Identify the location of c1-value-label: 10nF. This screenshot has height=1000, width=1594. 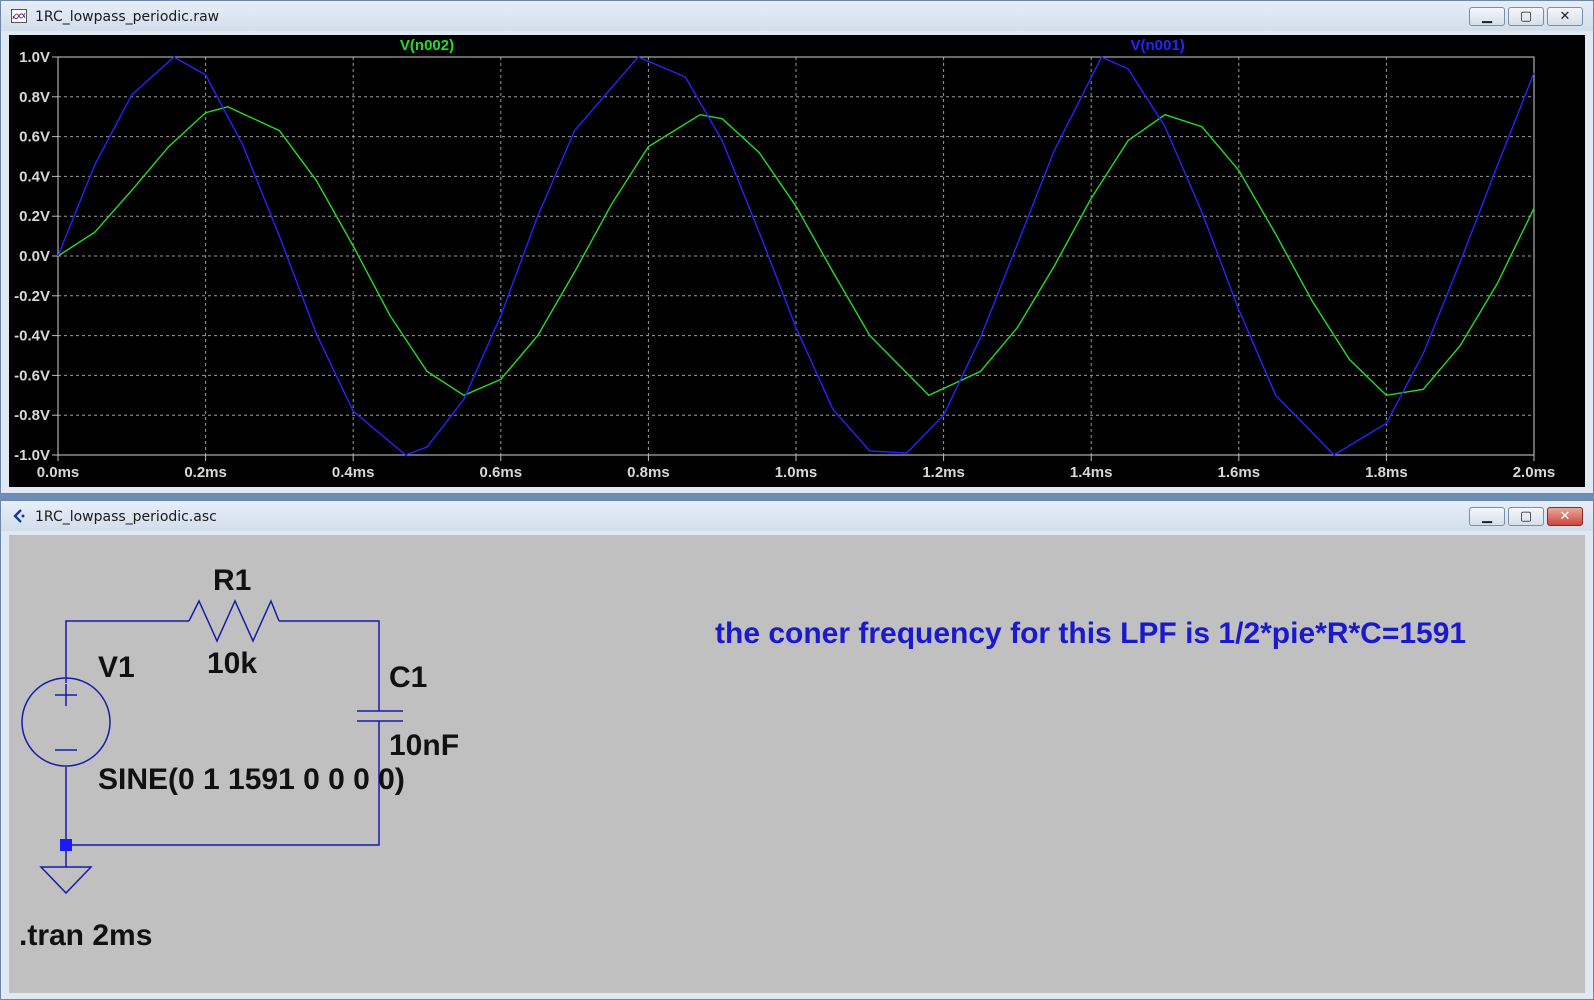
(424, 745).